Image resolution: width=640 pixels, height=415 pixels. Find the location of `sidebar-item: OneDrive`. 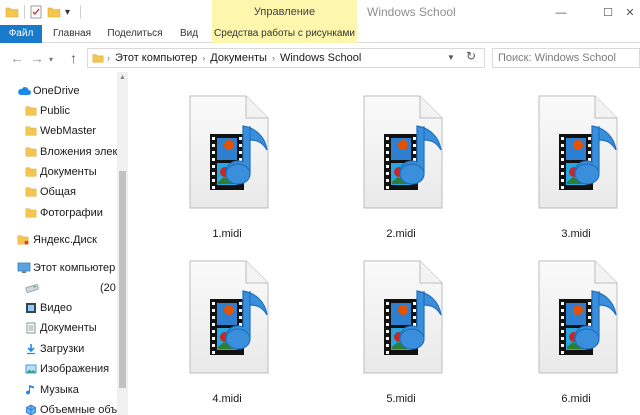

sidebar-item: OneDrive is located at coordinates (58, 91).